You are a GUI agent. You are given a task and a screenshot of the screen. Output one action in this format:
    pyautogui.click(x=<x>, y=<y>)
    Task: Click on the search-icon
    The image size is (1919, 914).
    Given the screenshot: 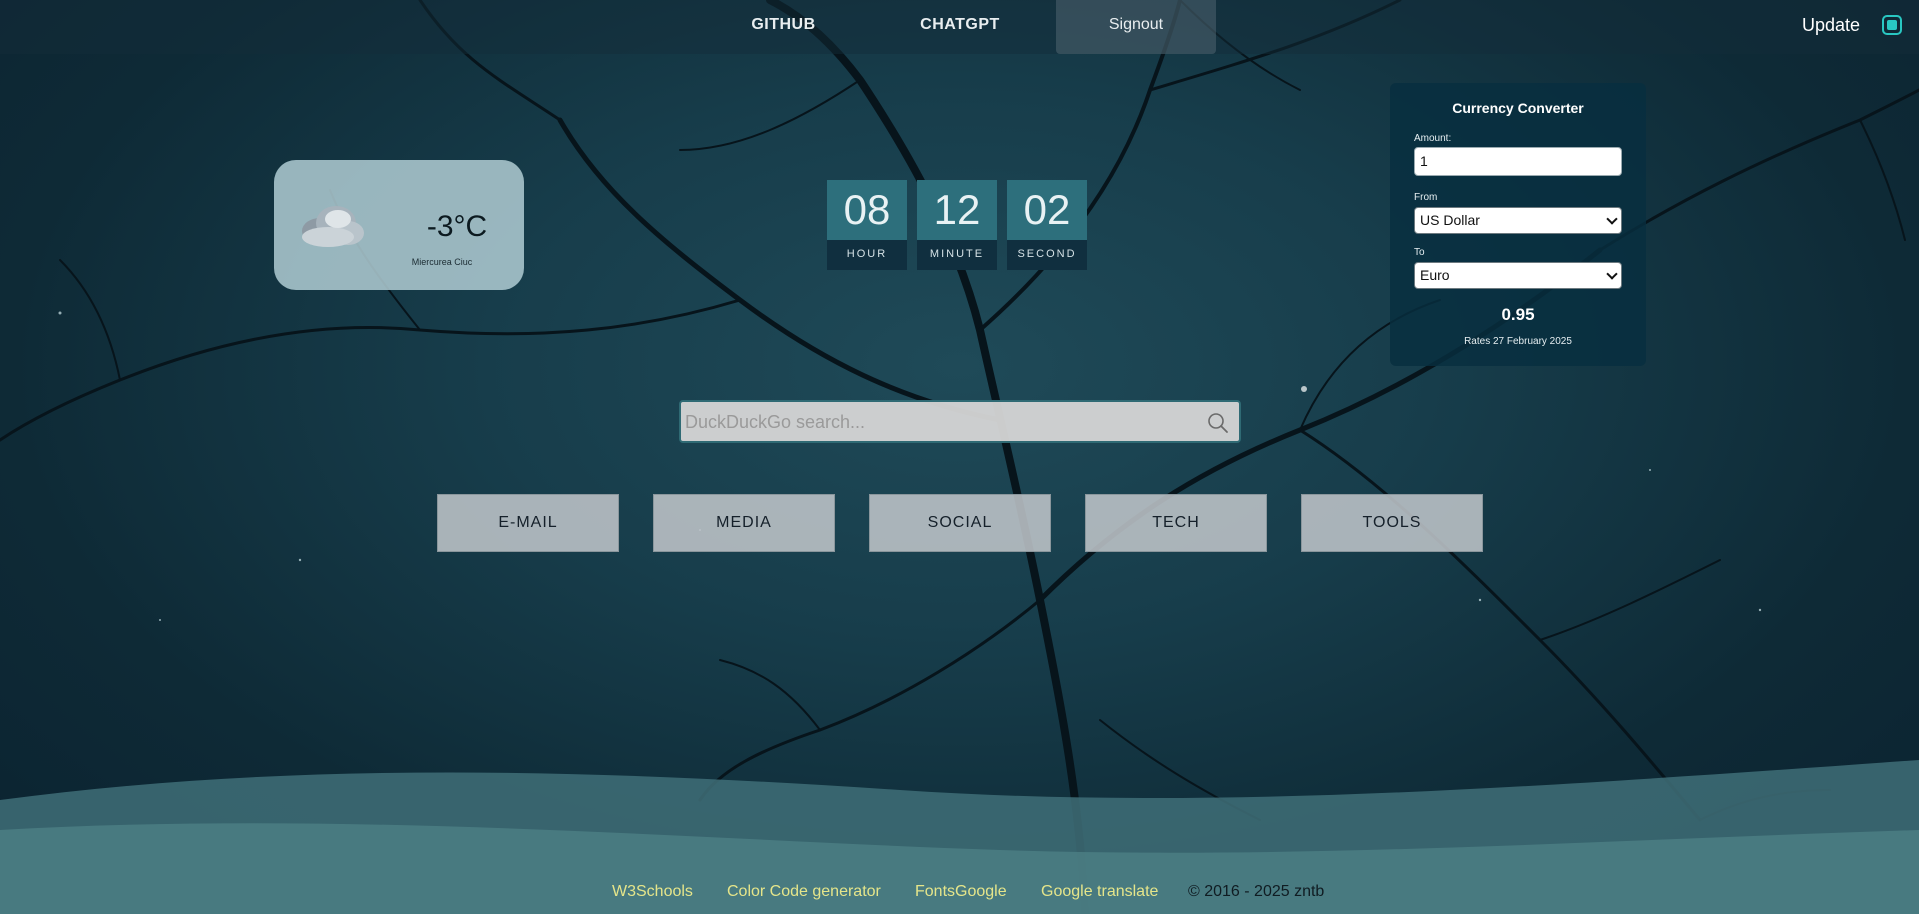 What is the action you would take?
    pyautogui.click(x=1218, y=423)
    